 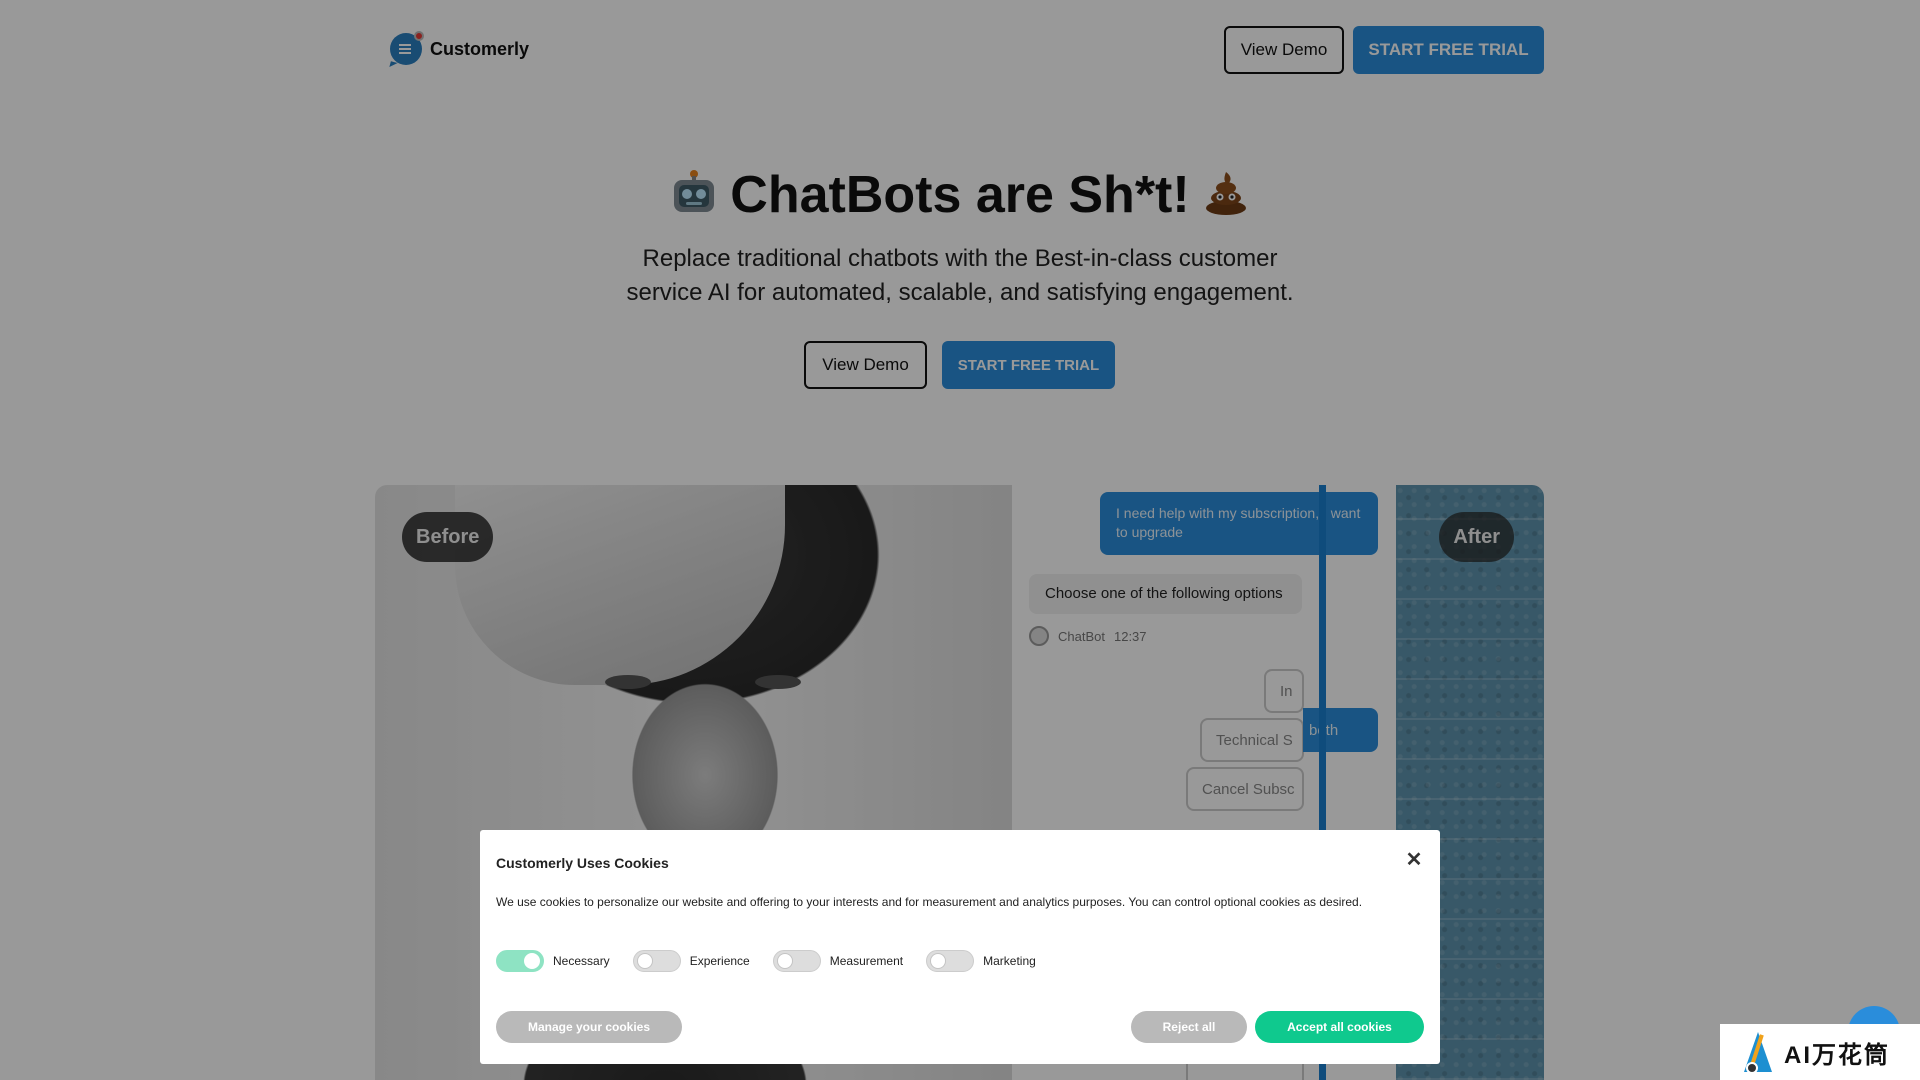 I want to click on experience-label: Experience, so click(x=719, y=961).